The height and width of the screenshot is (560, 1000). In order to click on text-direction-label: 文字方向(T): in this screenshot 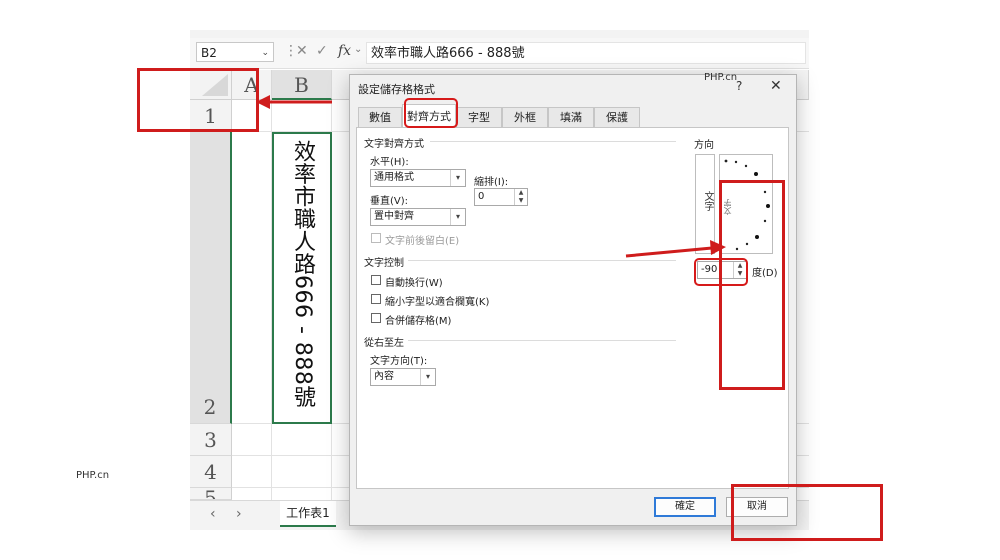, I will do `click(399, 361)`.